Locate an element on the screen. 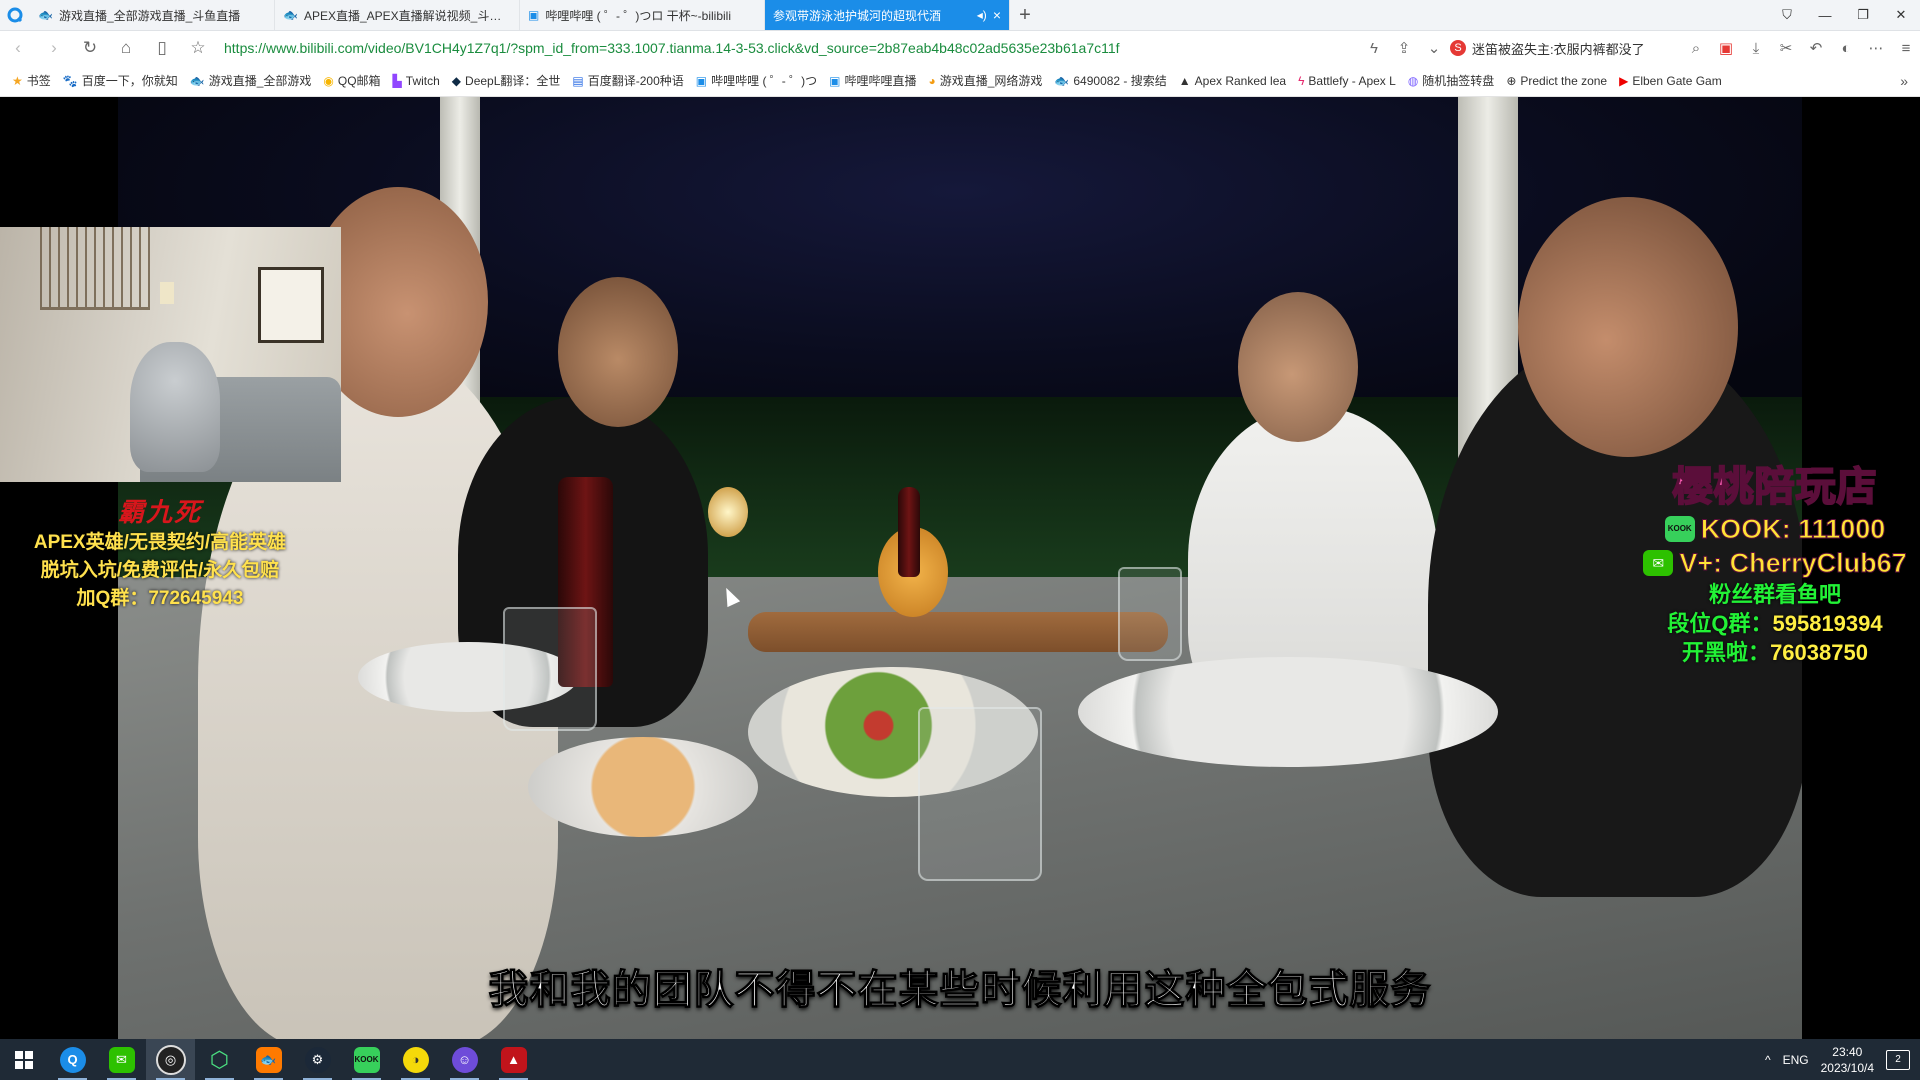 The height and width of the screenshot is (1080, 1920). bookmark-item: ◉ QQ邮箱 is located at coordinates (351, 80).